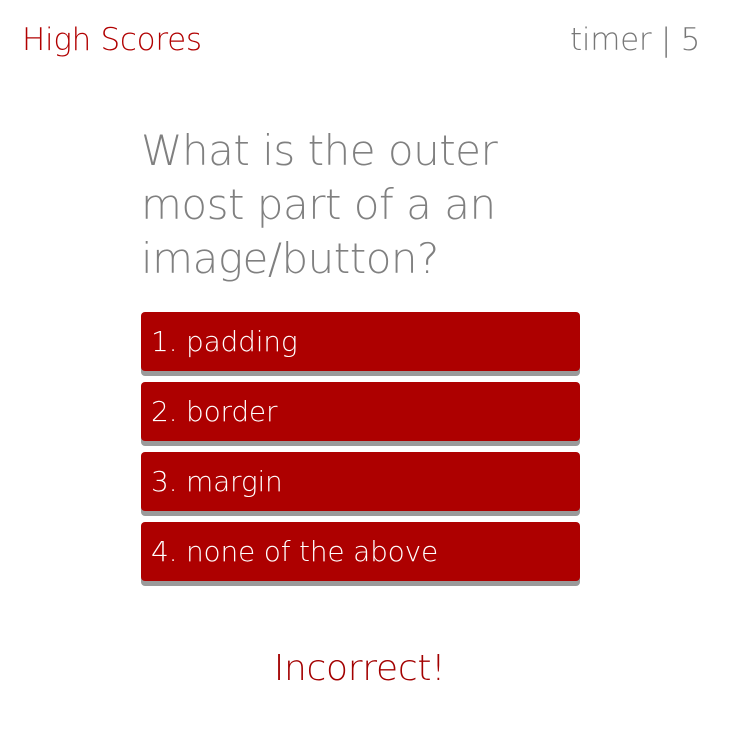 The height and width of the screenshot is (739, 735). I want to click on timer-display: timer | 5, so click(635, 40).